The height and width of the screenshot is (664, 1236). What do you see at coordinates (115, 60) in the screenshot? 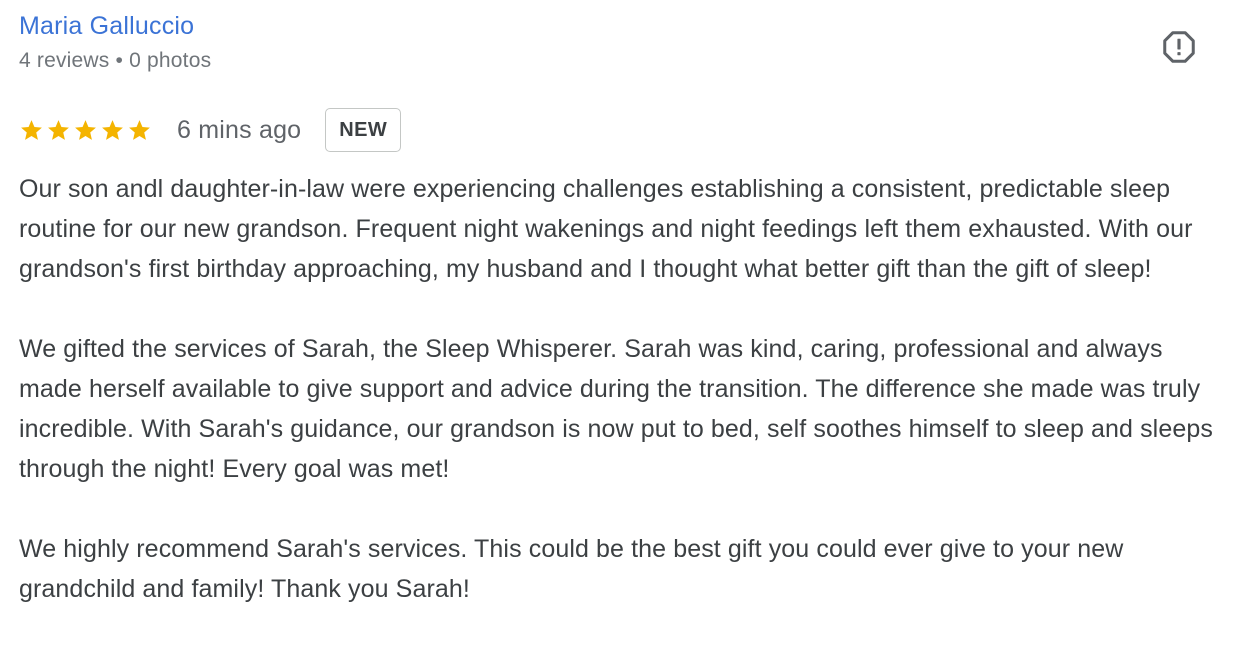
I see `reviewer-stats: 4 reviews • 0 photos` at bounding box center [115, 60].